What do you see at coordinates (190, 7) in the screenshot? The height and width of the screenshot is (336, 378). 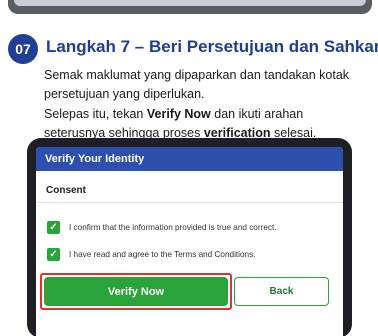 I see `device-top-edge` at bounding box center [190, 7].